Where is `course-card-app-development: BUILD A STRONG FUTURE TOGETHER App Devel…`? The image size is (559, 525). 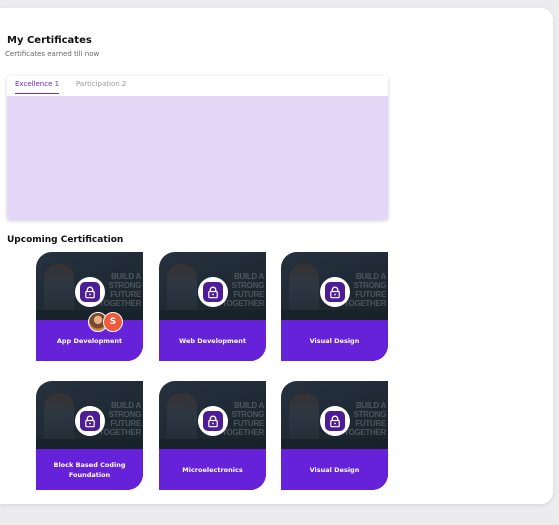
course-card-app-development: BUILD A STRONG FUTURE TOGETHER App Devel… is located at coordinates (89, 306).